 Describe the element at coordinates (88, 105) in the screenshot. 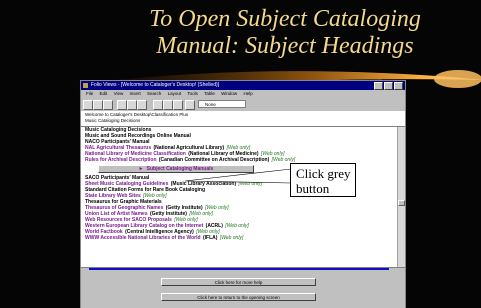

I see `open-icon` at that location.